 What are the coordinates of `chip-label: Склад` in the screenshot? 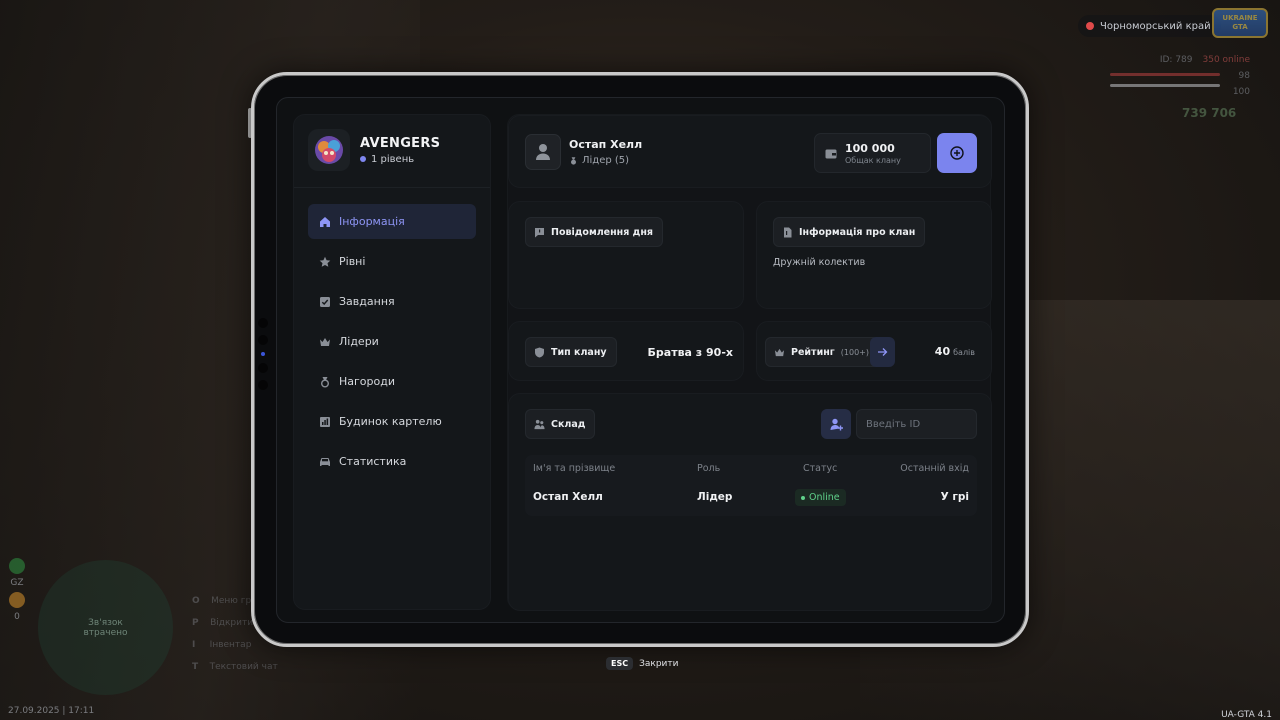 It's located at (568, 424).